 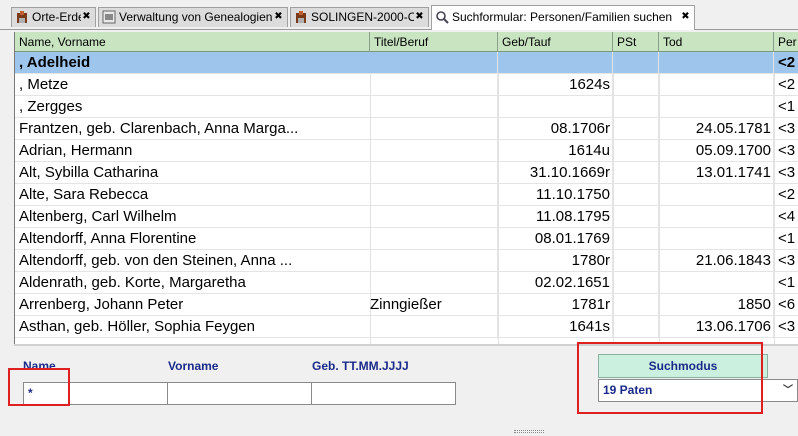 I want to click on cell-tod: 24.05.1781, so click(x=716, y=129).